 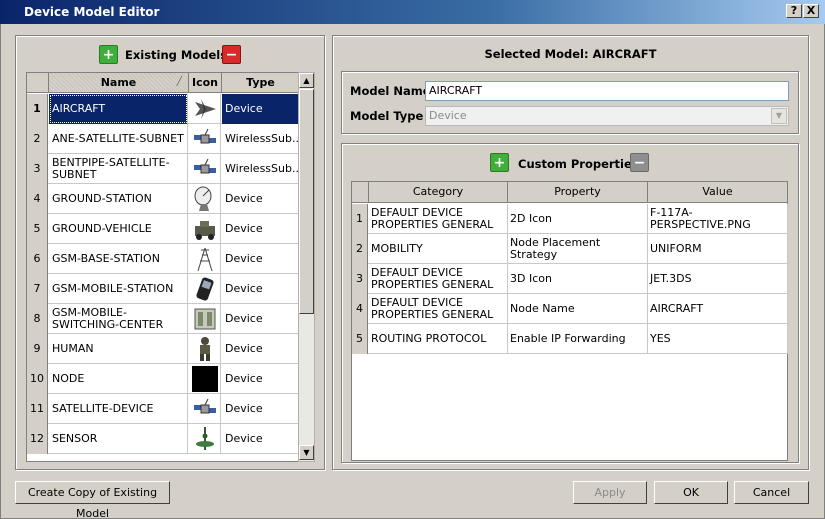 I want to click on model-name-cell: ANE-SATELLITE-SUBNET, so click(x=118, y=139).